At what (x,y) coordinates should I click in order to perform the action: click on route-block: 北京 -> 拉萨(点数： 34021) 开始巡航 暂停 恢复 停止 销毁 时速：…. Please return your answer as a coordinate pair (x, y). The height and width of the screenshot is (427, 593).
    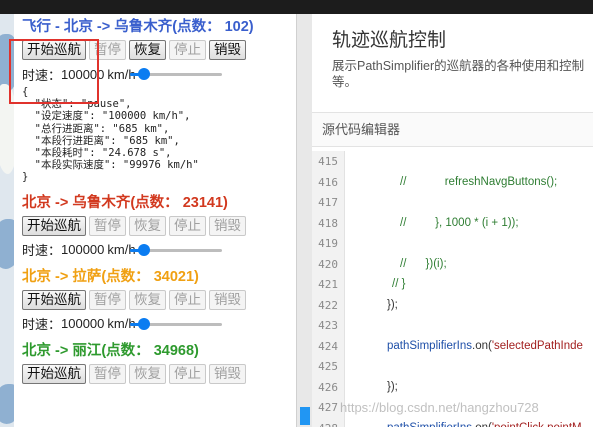
    Looking at the image, I should click on (159, 300).